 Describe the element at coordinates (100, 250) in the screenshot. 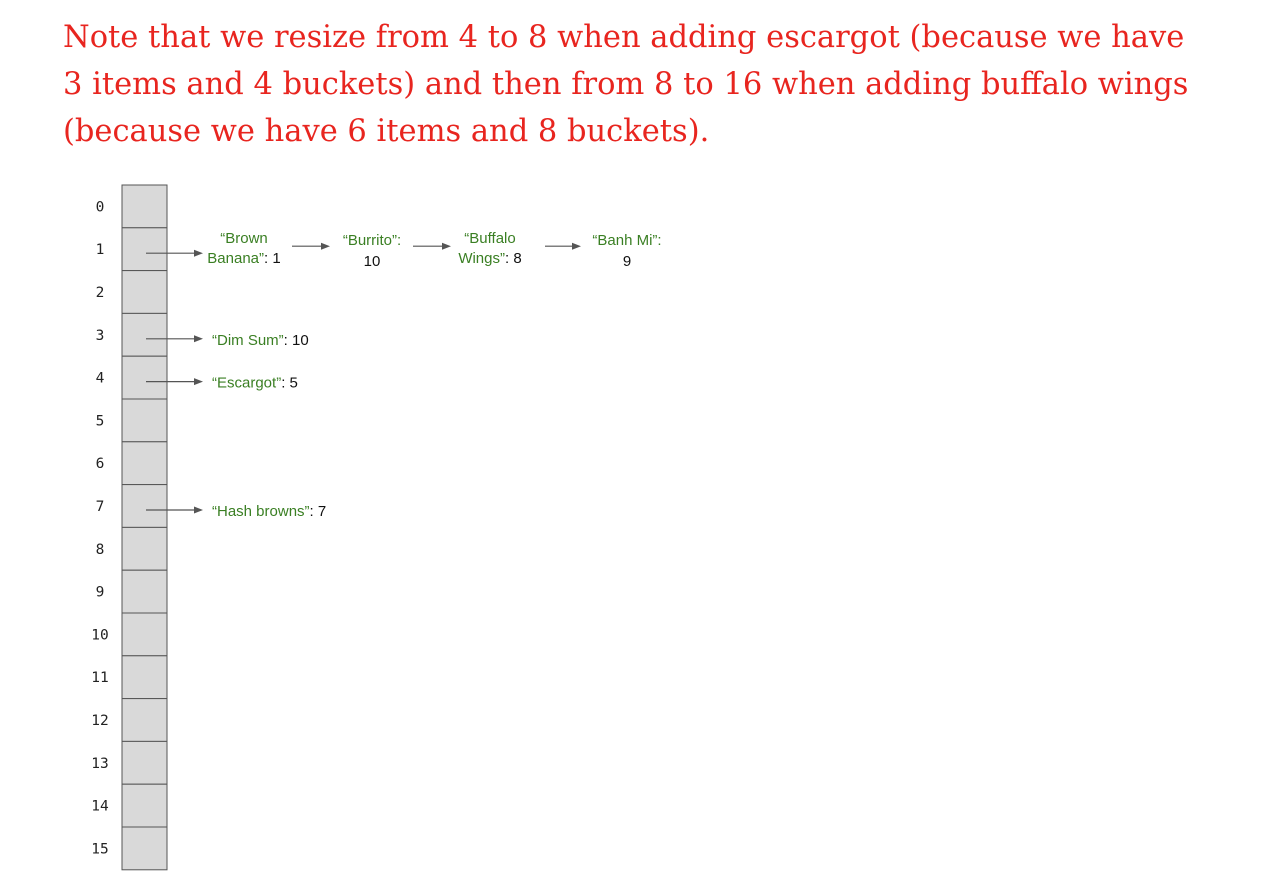

I see `bucket-index: 1` at that location.